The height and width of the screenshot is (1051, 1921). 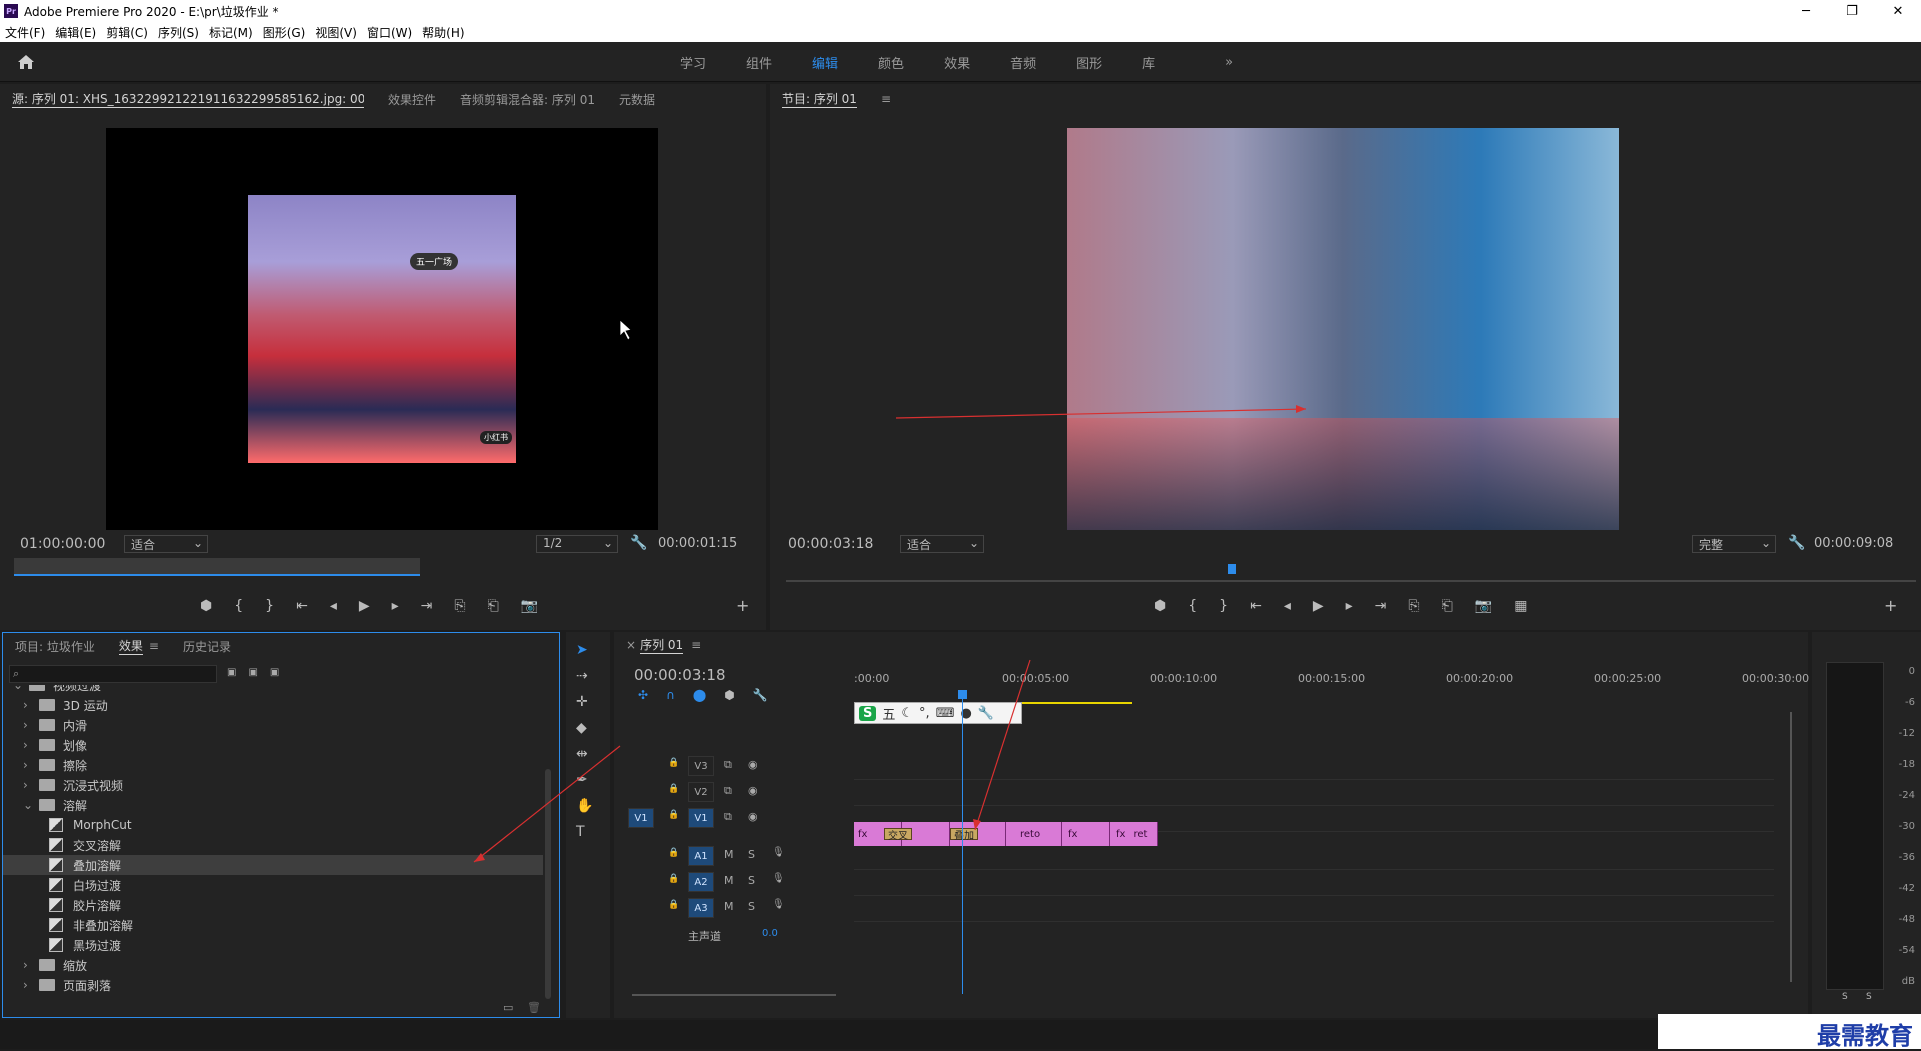 I want to click on effects-folder: › 3D 运动, so click(x=273, y=705).